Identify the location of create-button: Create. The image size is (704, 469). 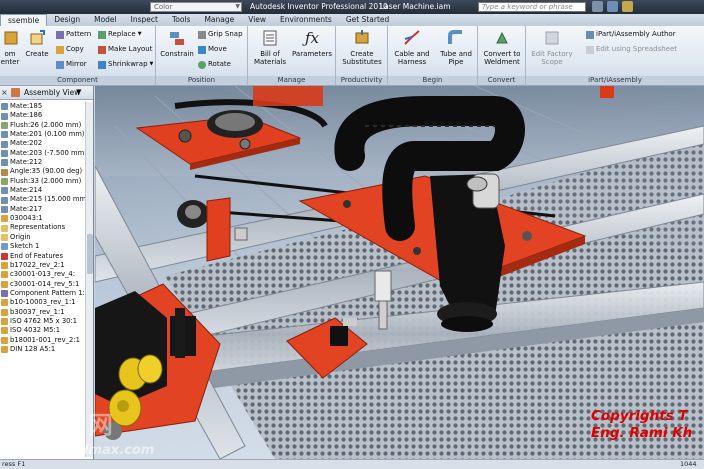
(37, 43).